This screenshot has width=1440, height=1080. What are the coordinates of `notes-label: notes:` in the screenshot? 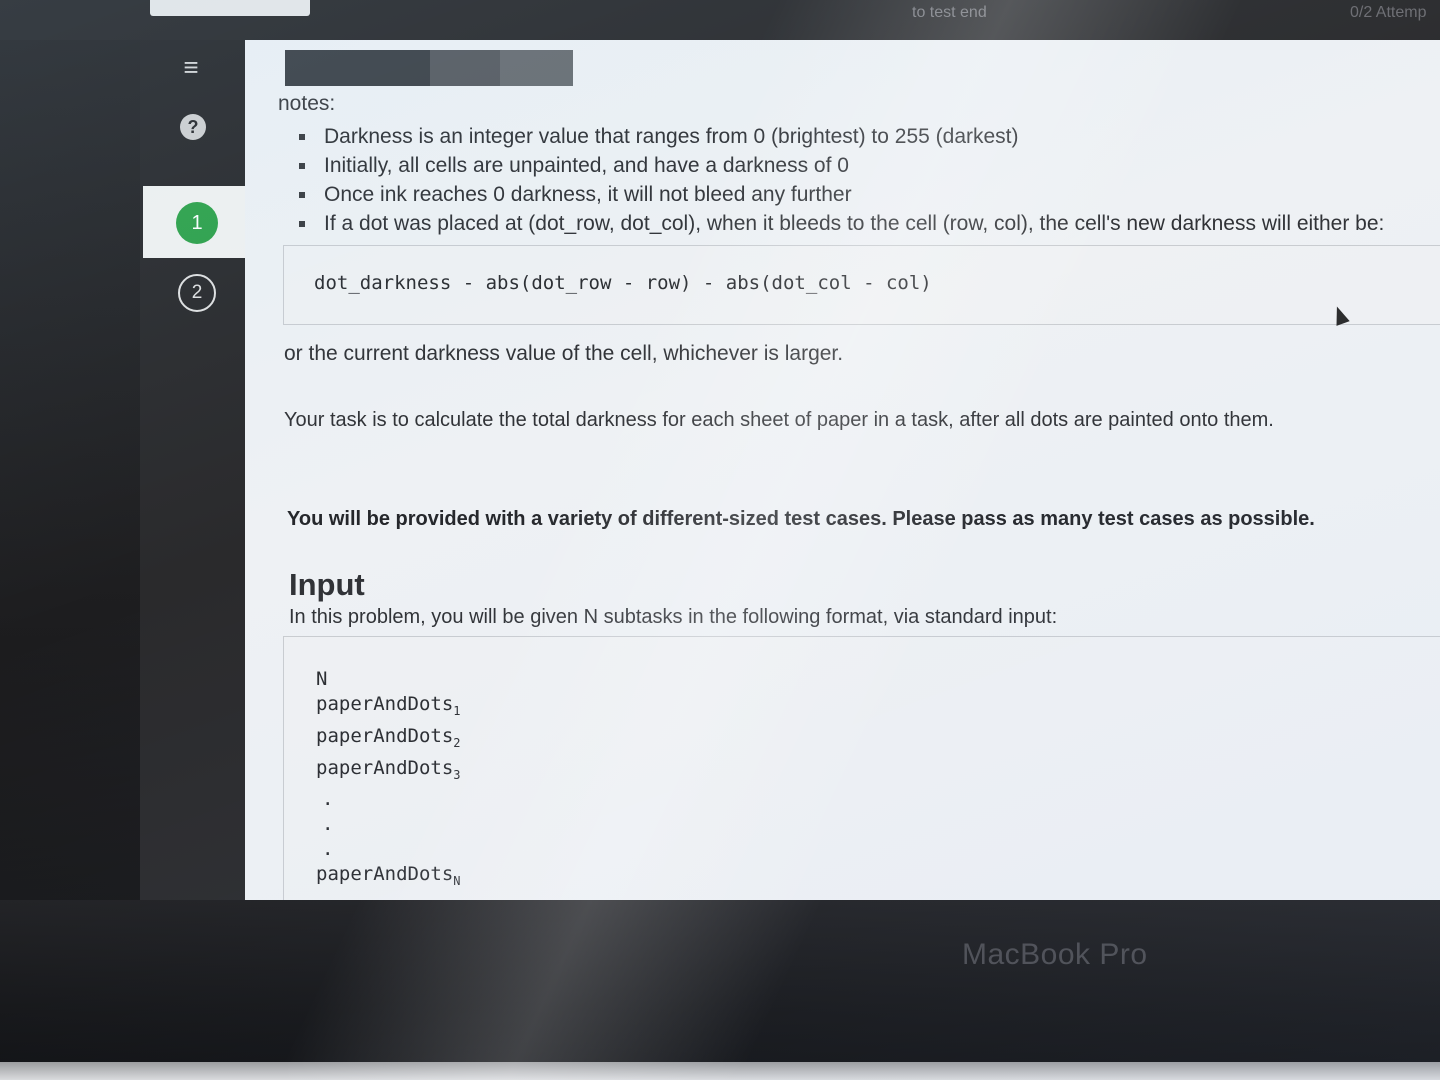 It's located at (307, 103).